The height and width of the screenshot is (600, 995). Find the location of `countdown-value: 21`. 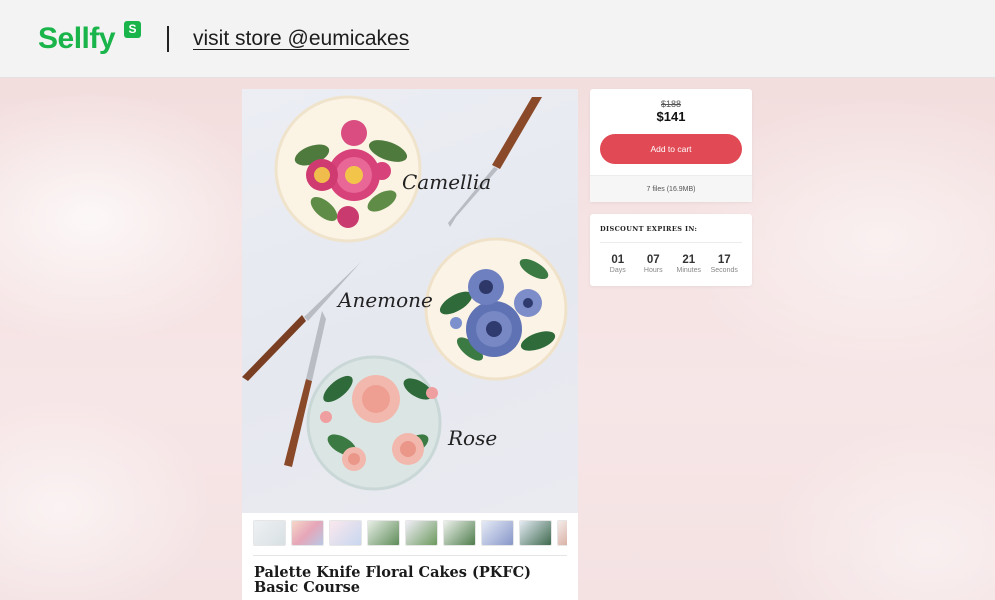

countdown-value: 21 is located at coordinates (689, 260).